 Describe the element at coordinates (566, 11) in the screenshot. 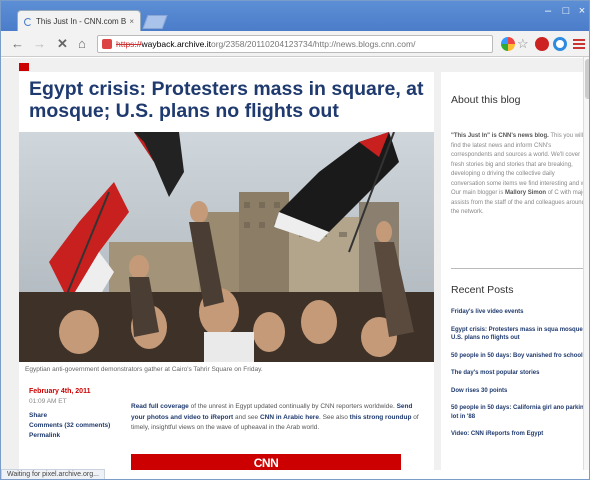

I see `maximize-button: □` at that location.